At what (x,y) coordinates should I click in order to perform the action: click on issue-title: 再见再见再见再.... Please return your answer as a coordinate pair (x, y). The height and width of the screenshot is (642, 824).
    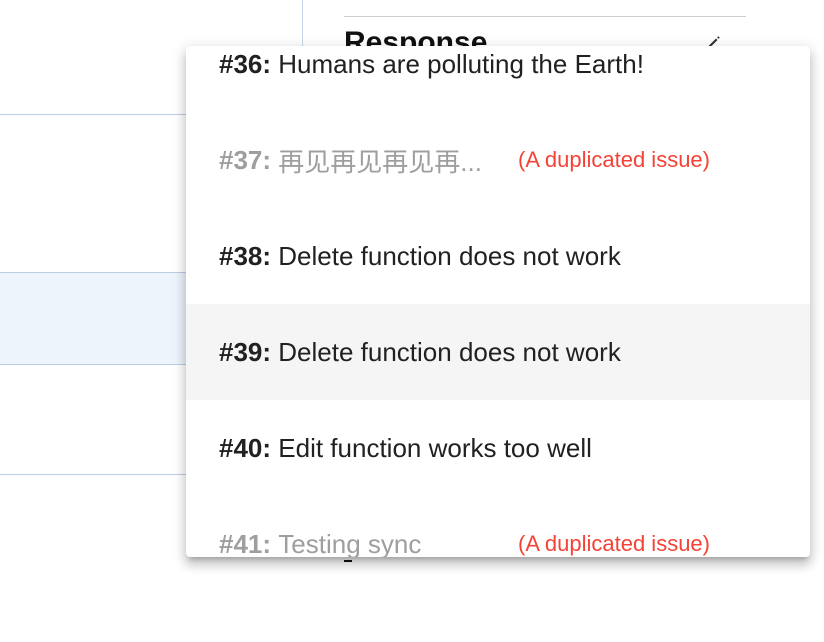
    Looking at the image, I should click on (380, 161).